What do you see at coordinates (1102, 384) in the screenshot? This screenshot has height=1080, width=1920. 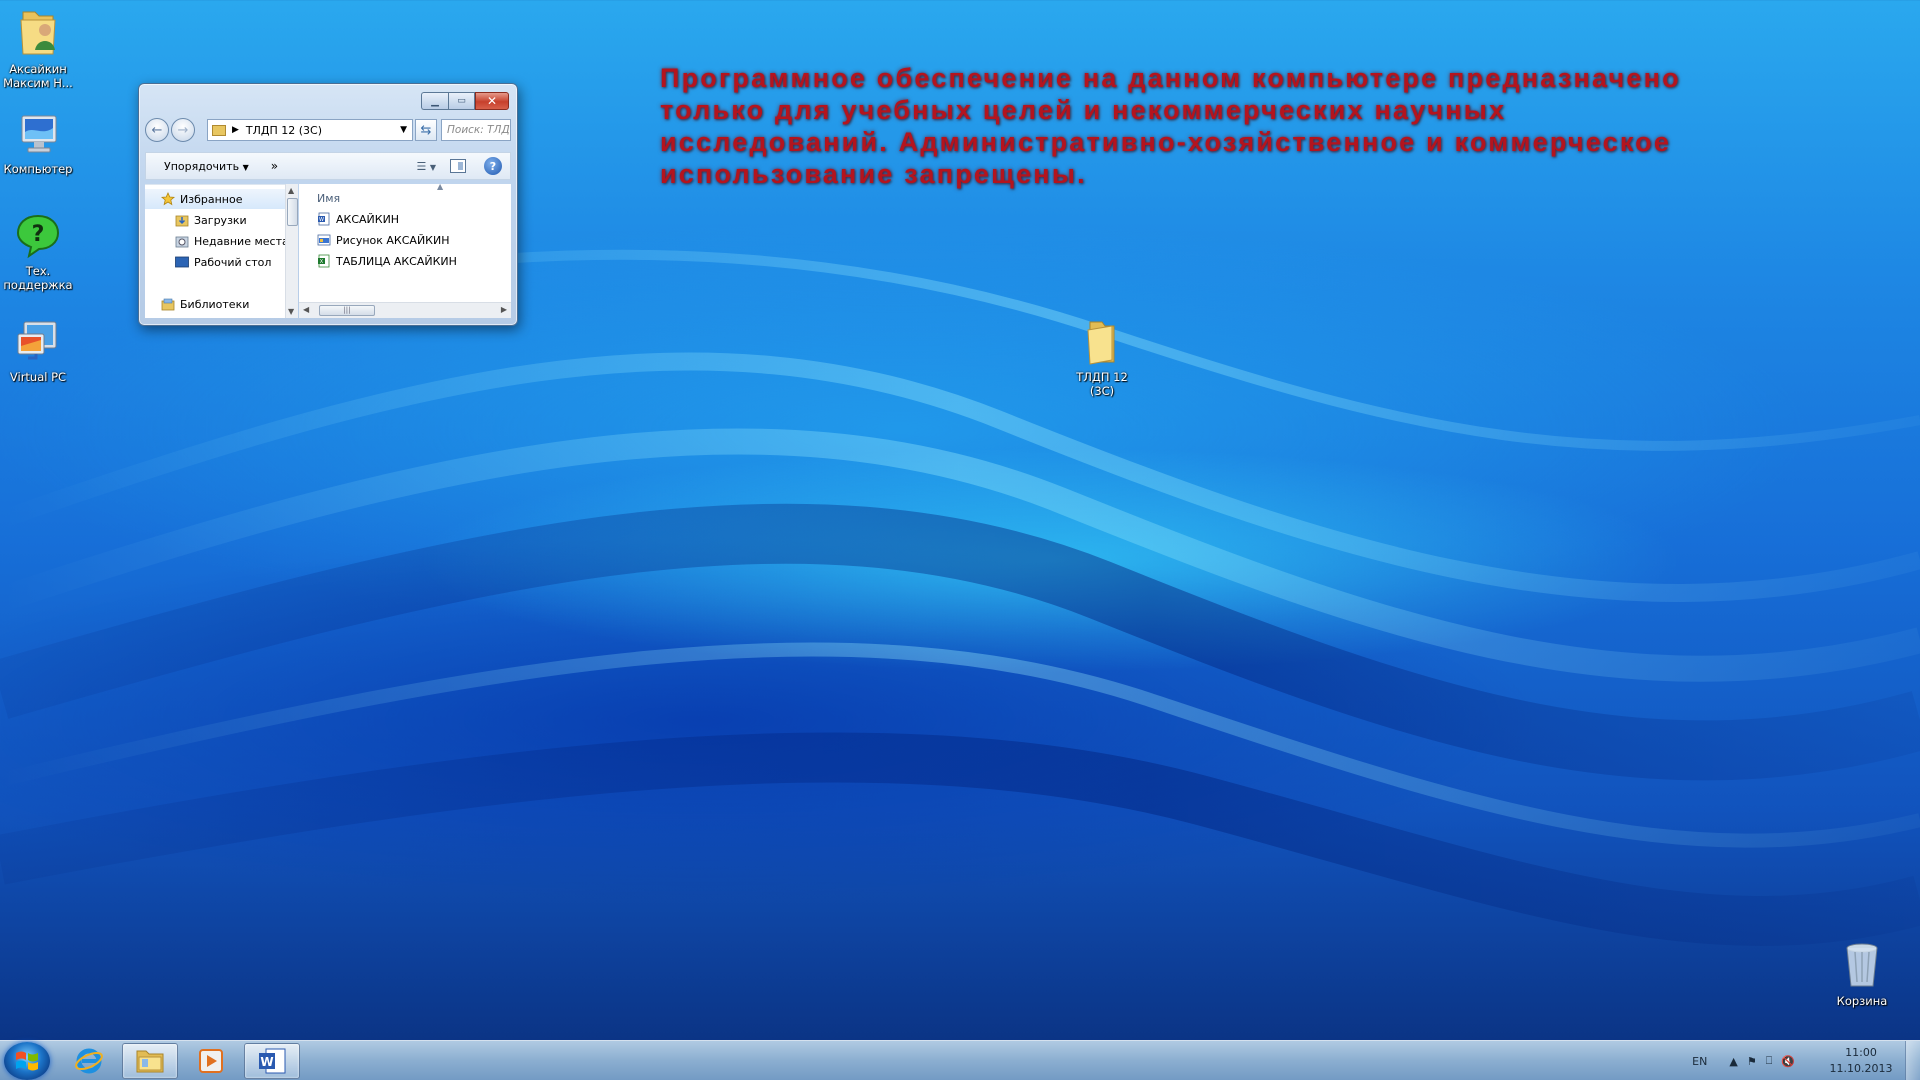 I see `desktop-icon-label: ТЛДП 12 (3С)` at bounding box center [1102, 384].